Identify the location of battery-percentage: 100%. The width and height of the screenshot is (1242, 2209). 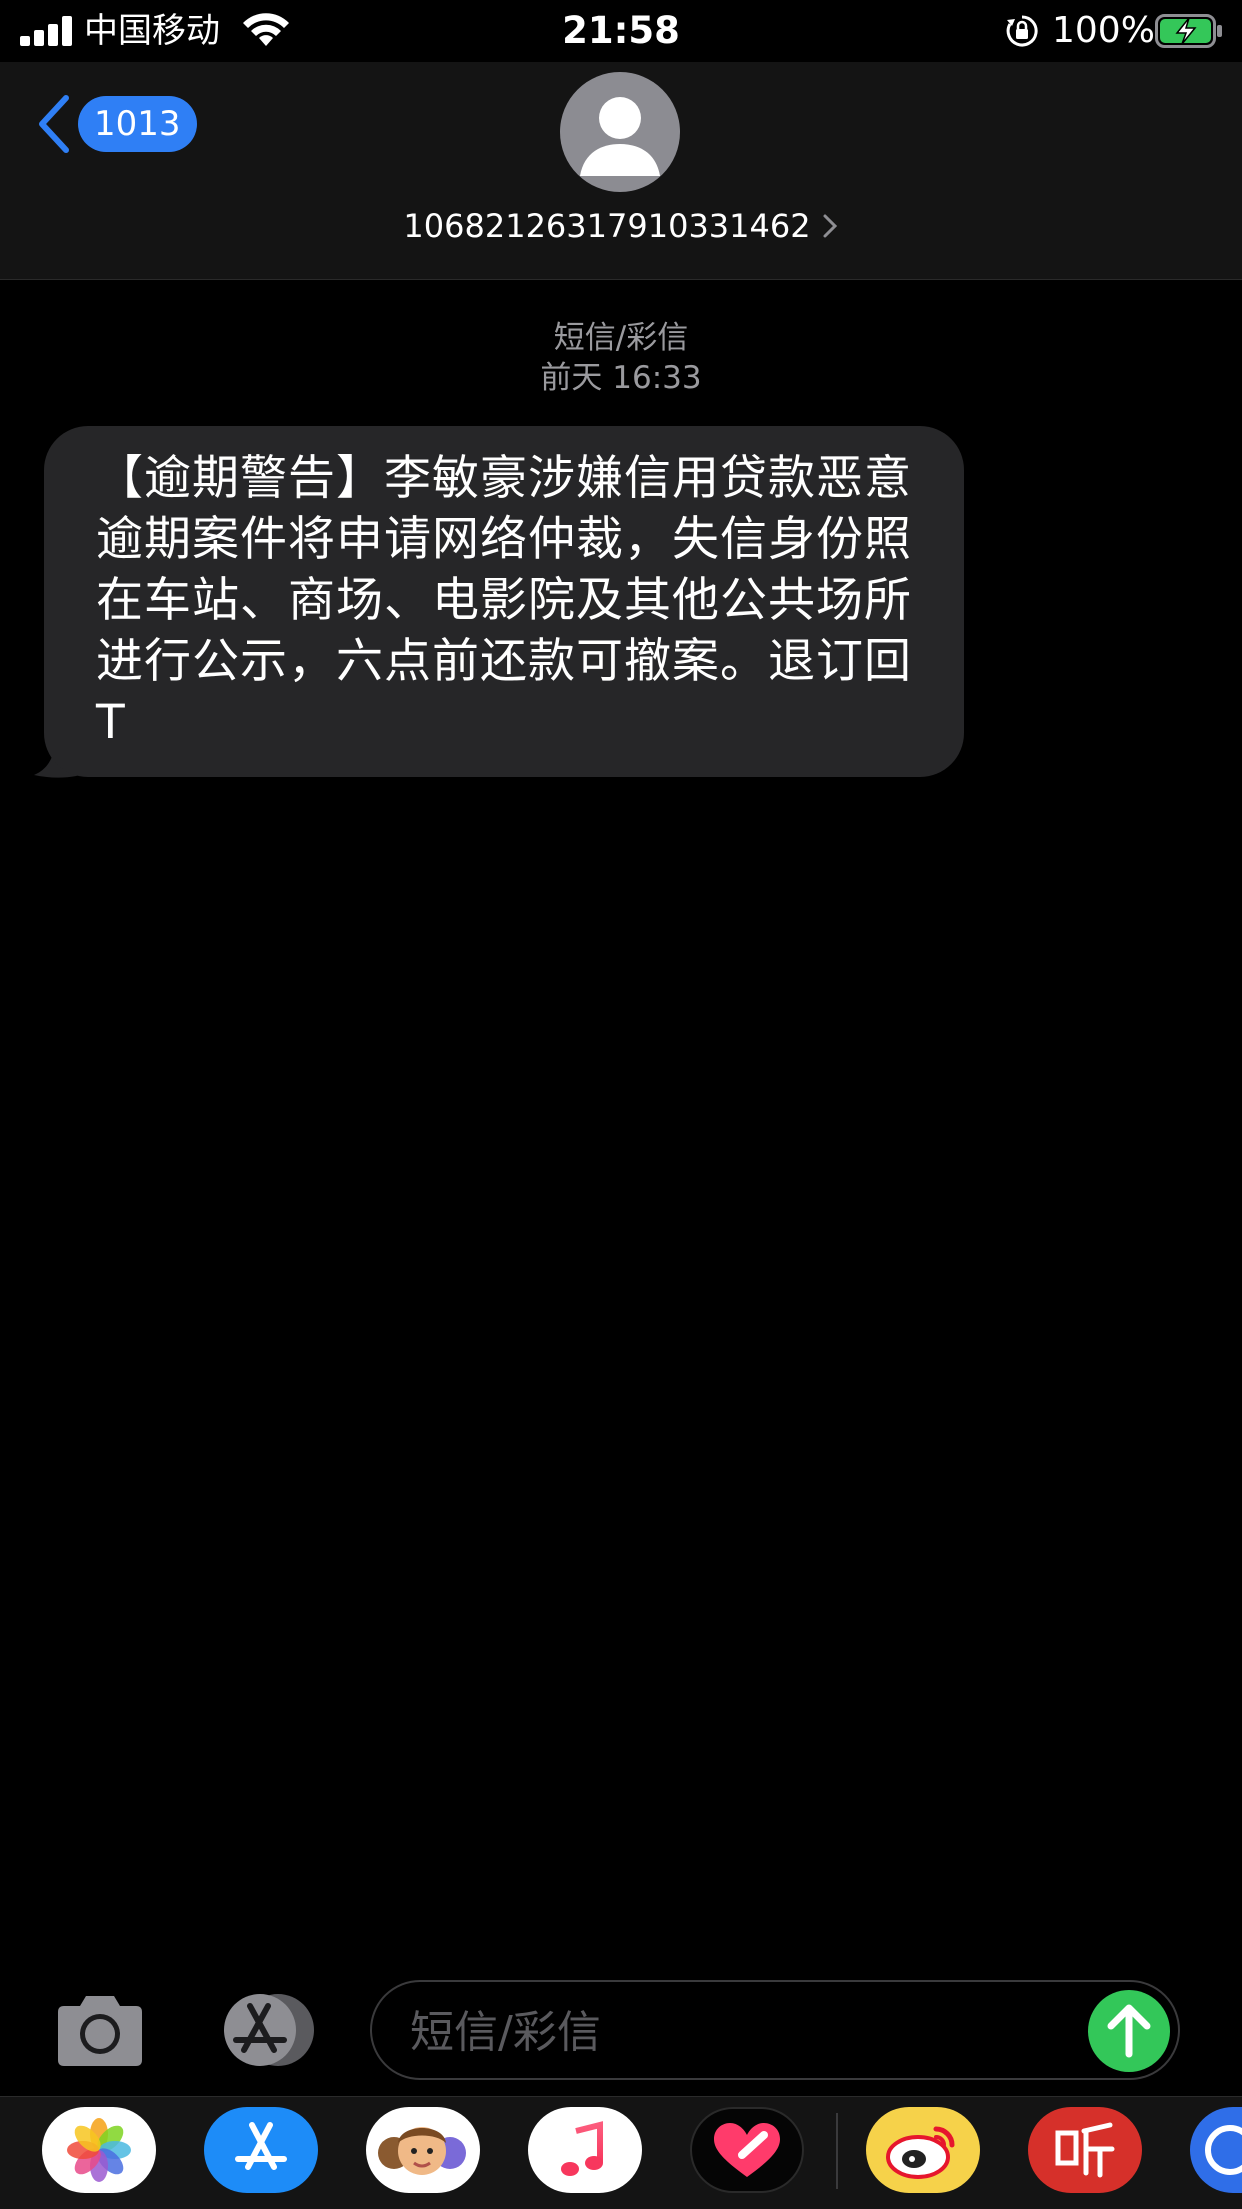
(1103, 30).